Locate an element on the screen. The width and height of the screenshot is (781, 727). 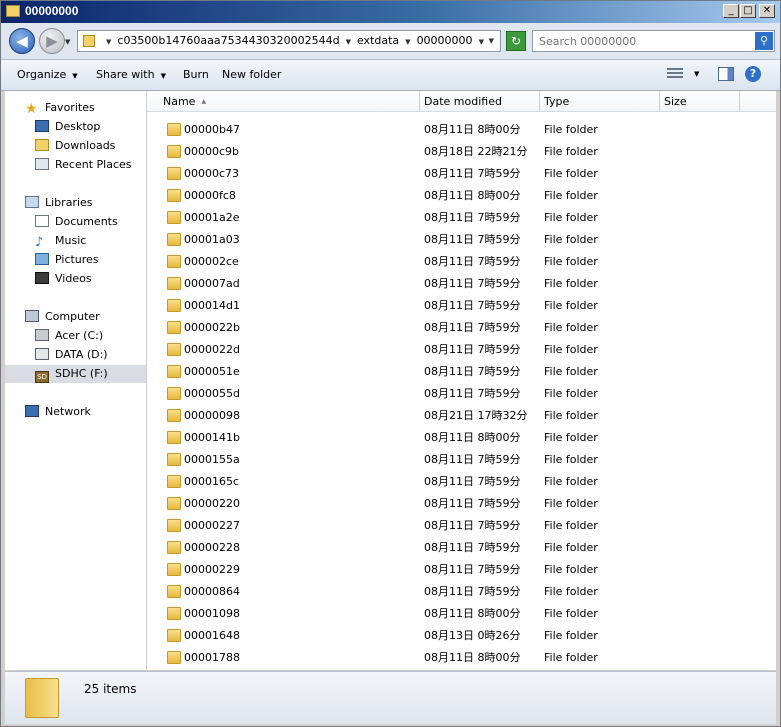
refresh-button: ↻ is located at coordinates (516, 41).